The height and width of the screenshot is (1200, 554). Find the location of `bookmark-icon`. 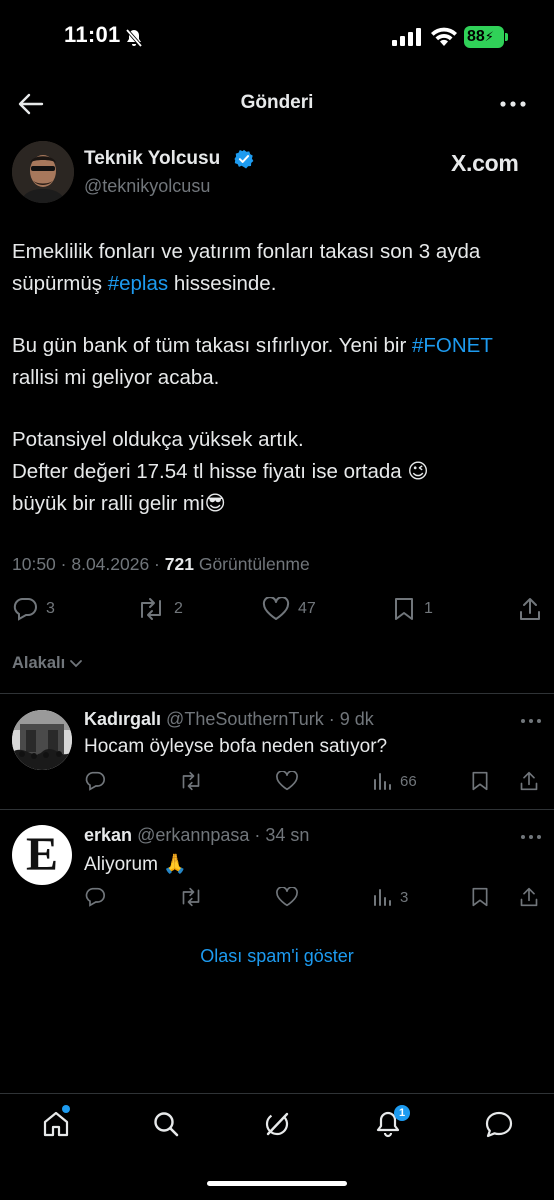

bookmark-icon is located at coordinates (404, 609).